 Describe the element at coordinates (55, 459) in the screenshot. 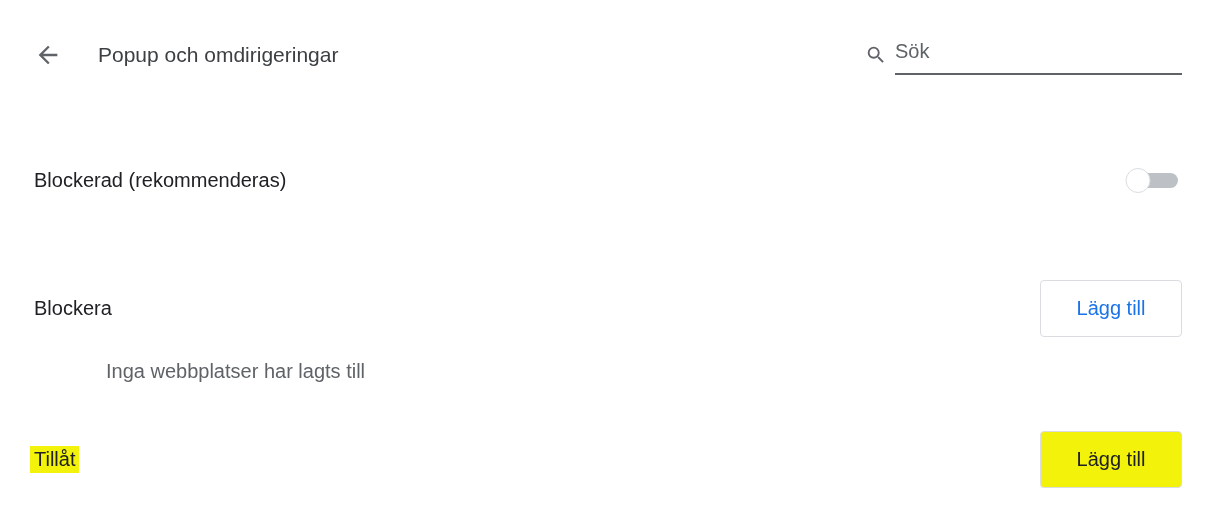

I see `section-label: Tillåt` at that location.